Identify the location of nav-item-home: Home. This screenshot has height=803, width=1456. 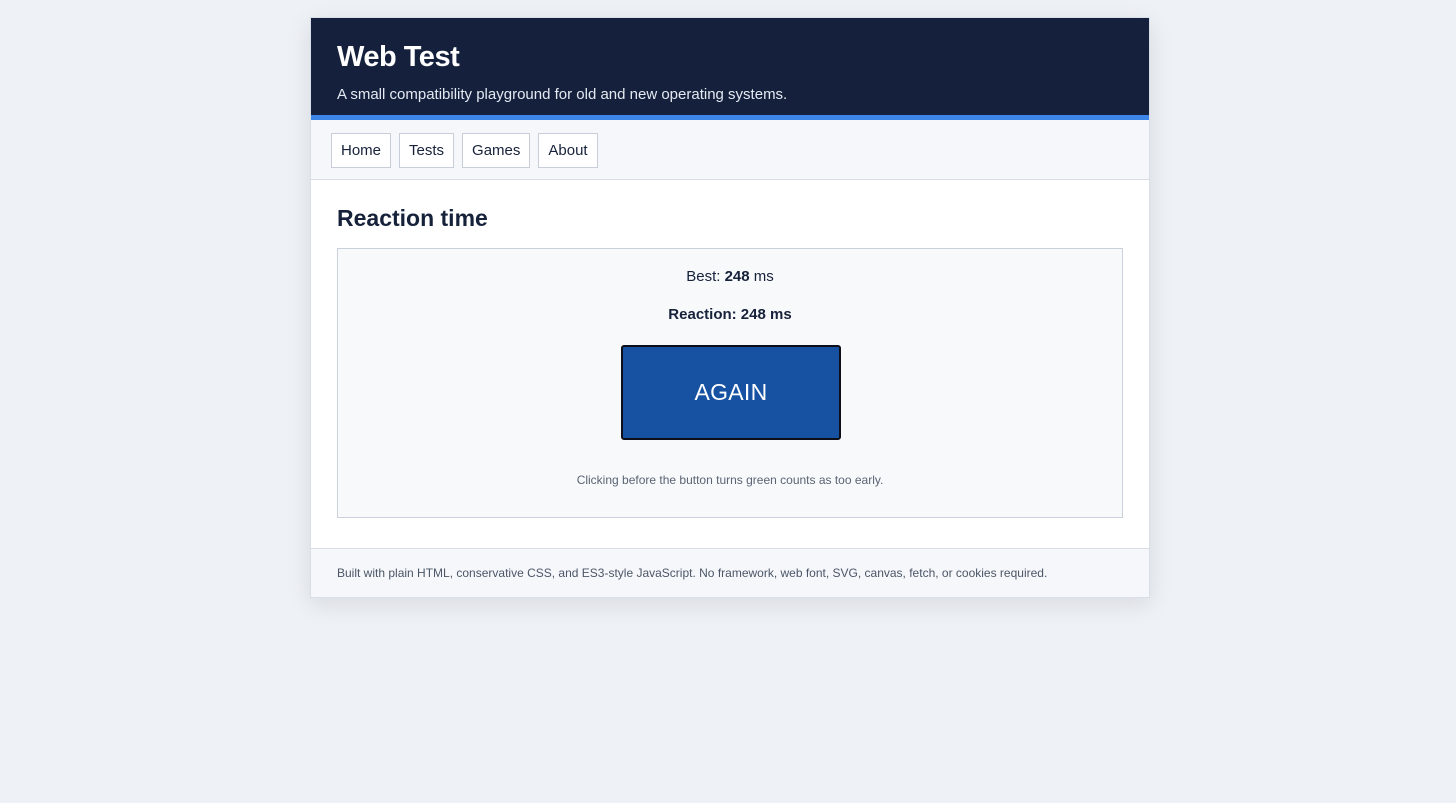
(361, 150).